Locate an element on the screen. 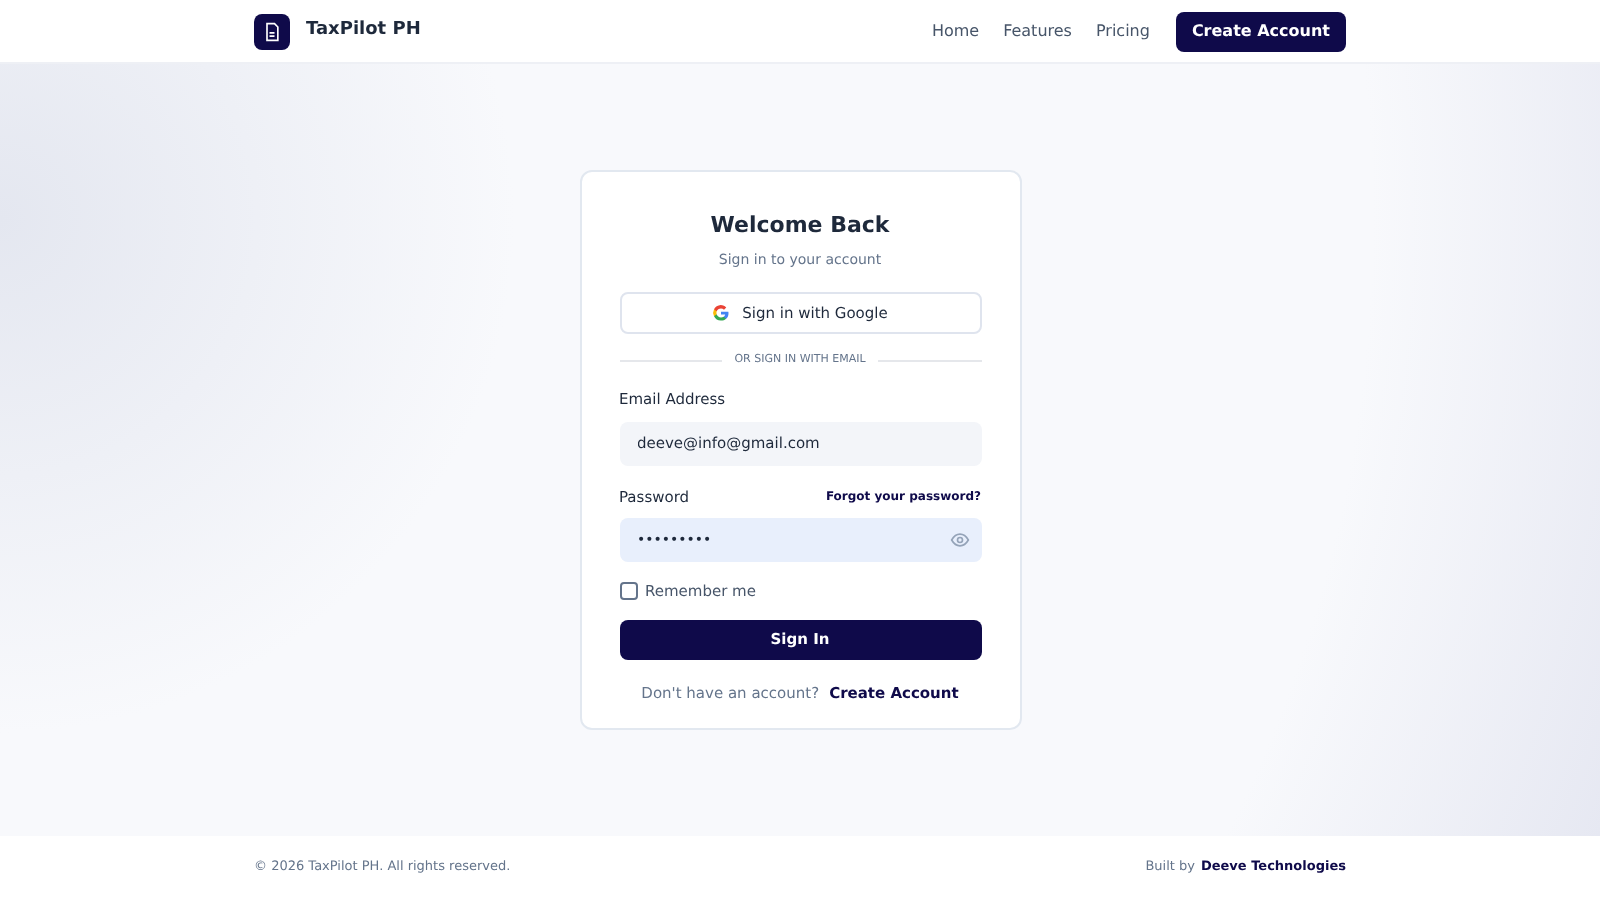  card-title: Welcome Back is located at coordinates (800, 226).